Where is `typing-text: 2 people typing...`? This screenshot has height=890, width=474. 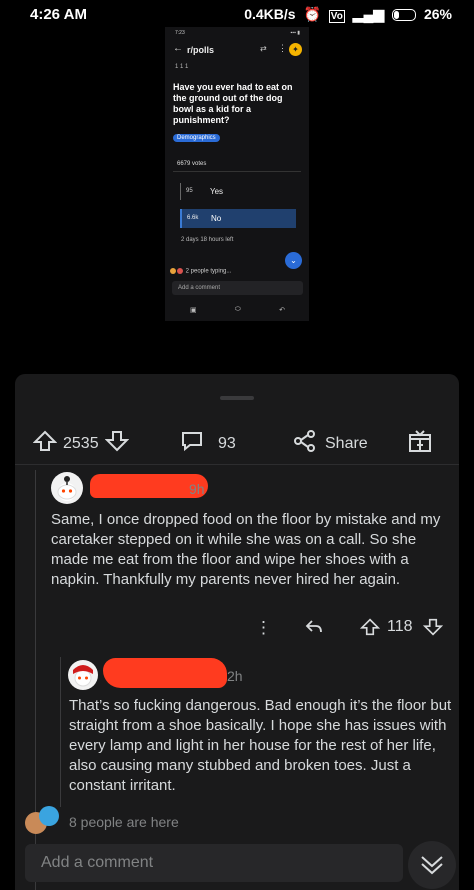
typing-text: 2 people typing... is located at coordinates (208, 271).